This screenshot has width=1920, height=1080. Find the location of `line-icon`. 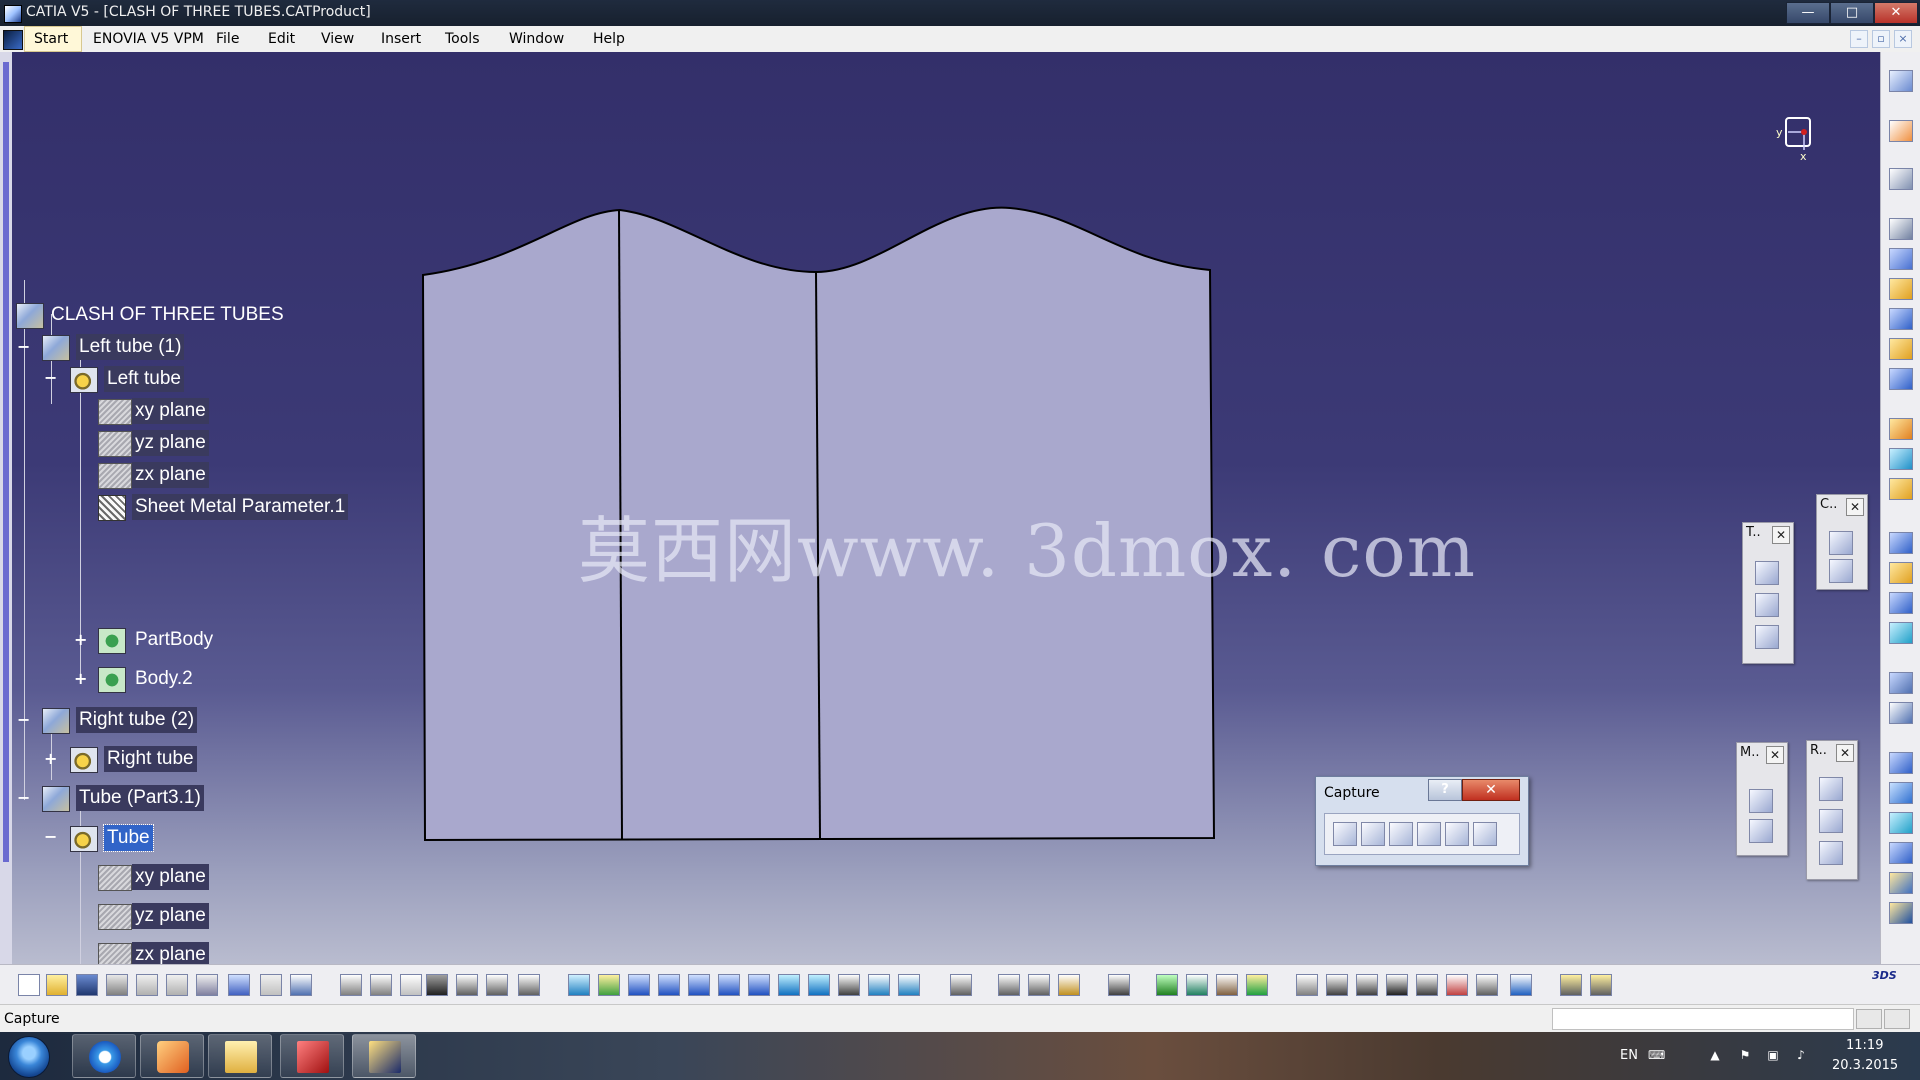

line-icon is located at coordinates (1831, 821).